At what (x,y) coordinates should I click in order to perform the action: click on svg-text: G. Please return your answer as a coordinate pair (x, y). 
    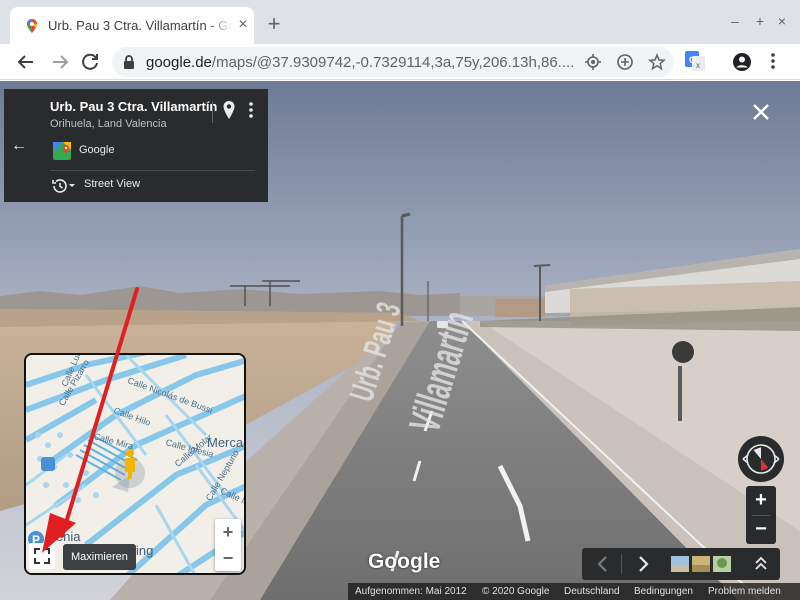
    Looking at the image, I should click on (692, 60).